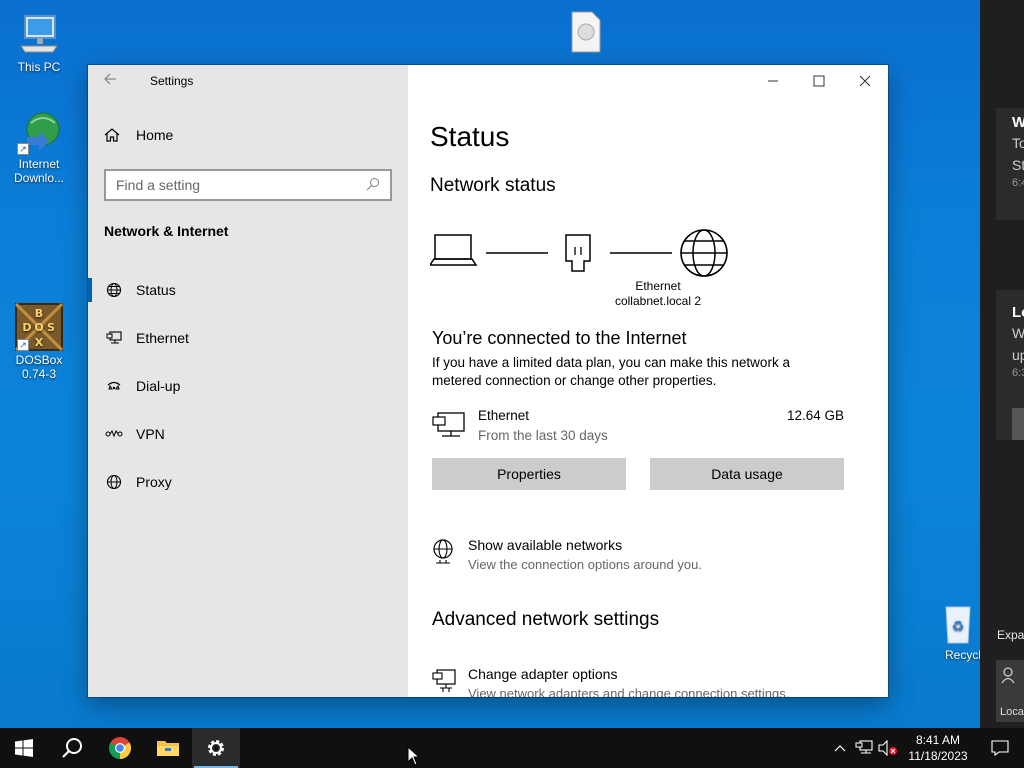  What do you see at coordinates (39, 327) in the screenshot?
I see `dosbox-icon: B D O S X ↗` at bounding box center [39, 327].